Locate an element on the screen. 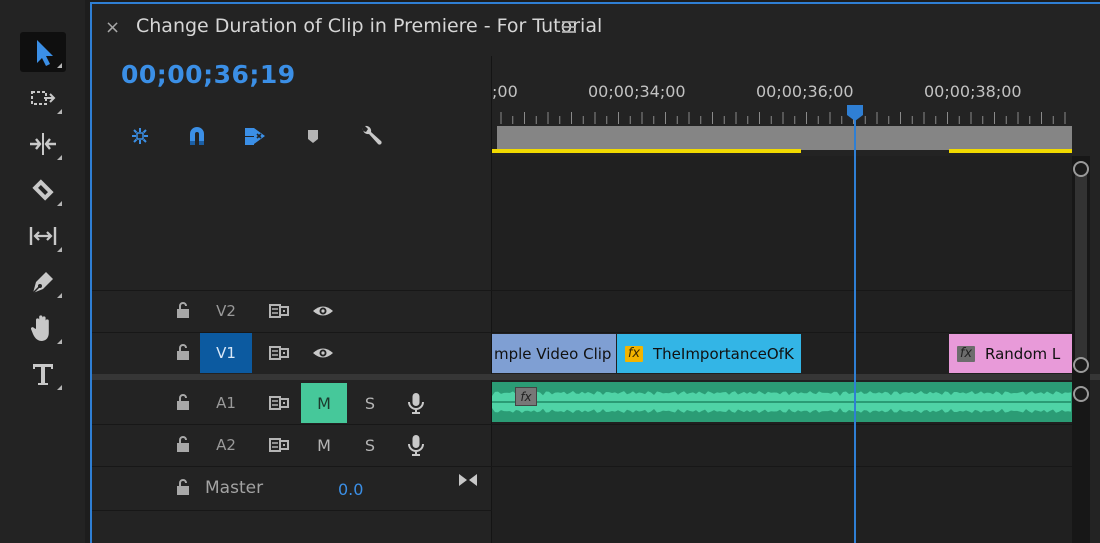 The image size is (1100, 543). solo-track-a2-button: S is located at coordinates (370, 445).